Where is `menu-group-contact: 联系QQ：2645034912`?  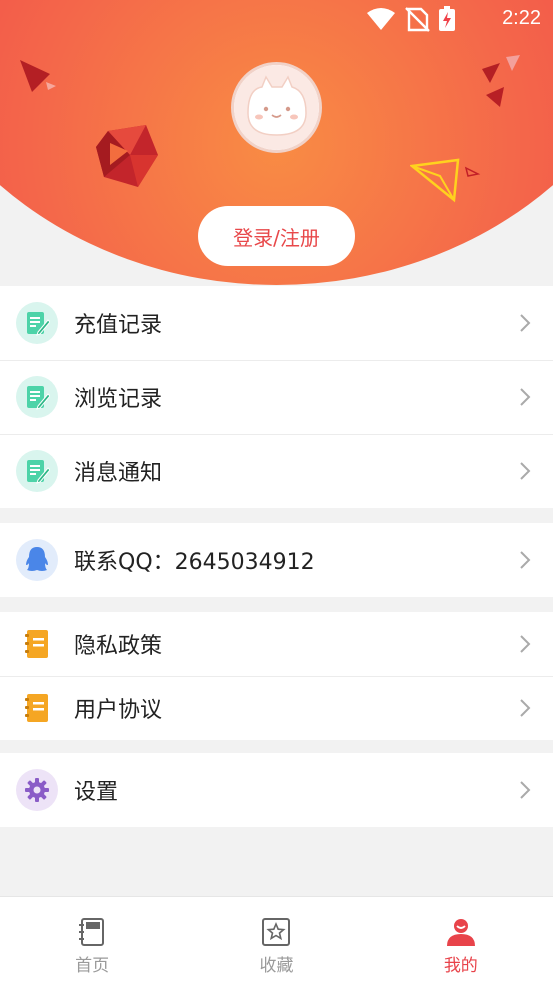 menu-group-contact: 联系QQ：2645034912 is located at coordinates (276, 560).